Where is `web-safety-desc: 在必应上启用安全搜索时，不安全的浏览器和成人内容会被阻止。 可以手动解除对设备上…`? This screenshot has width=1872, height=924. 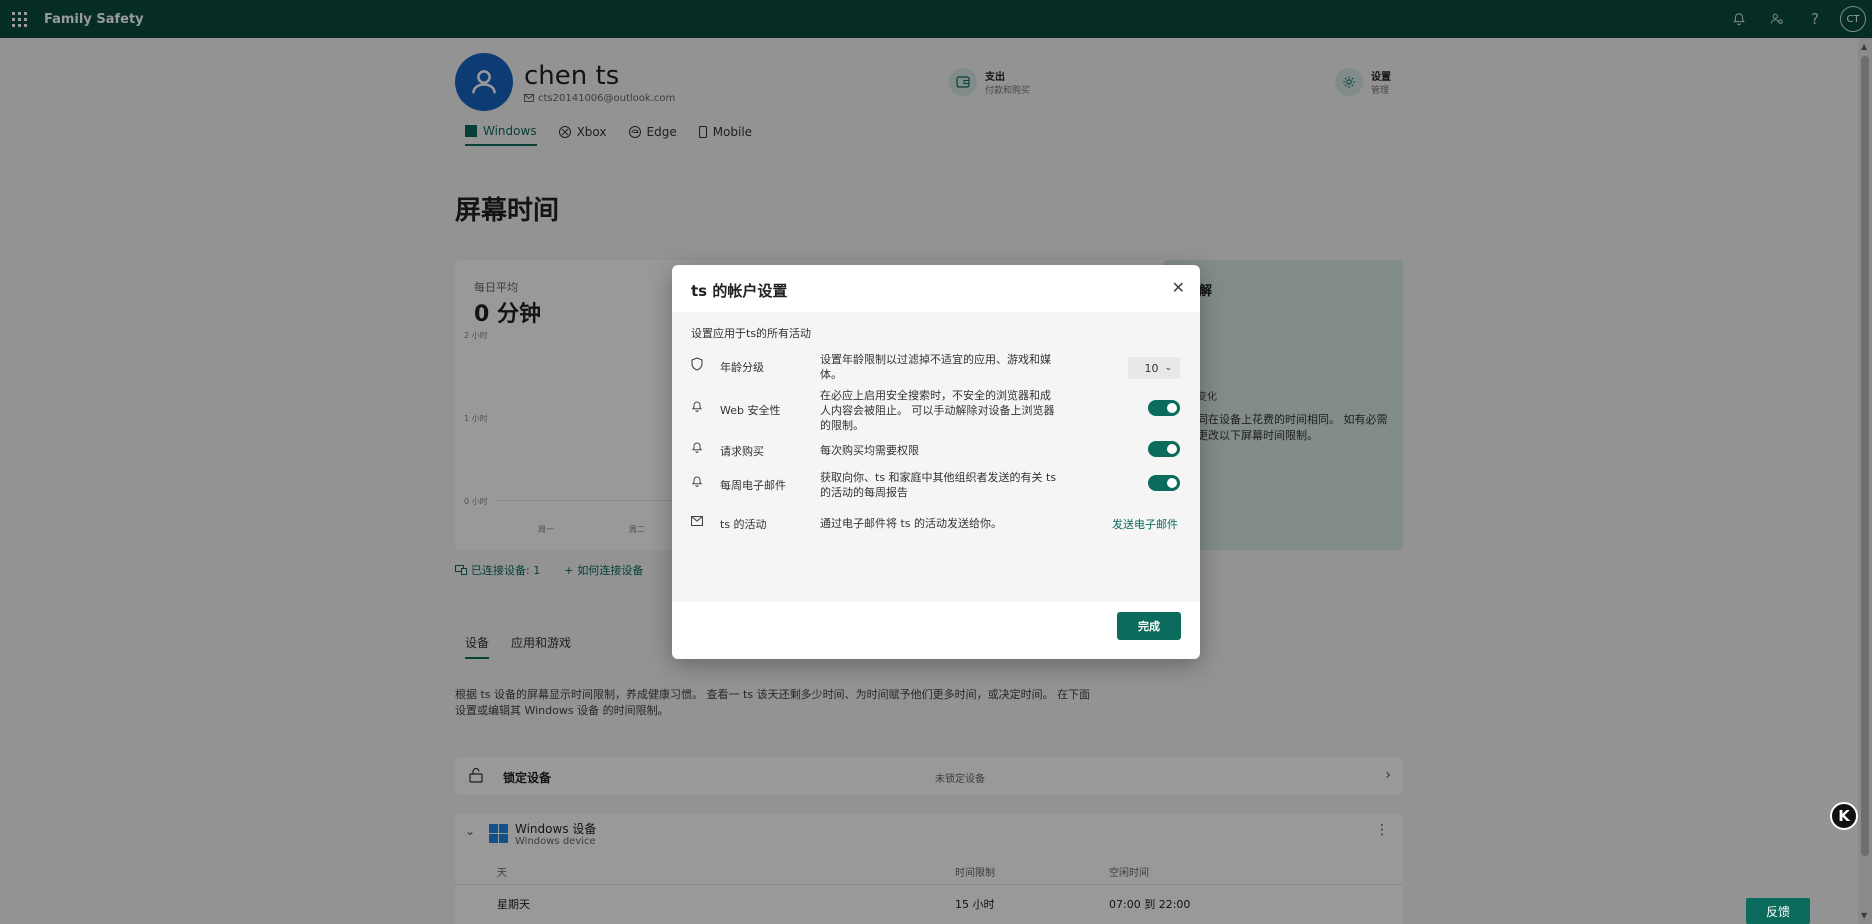 web-safety-desc: 在必应上启用安全搜索时，不安全的浏览器和成人内容会被阻止。 可以手动解除对设备上… is located at coordinates (937, 410).